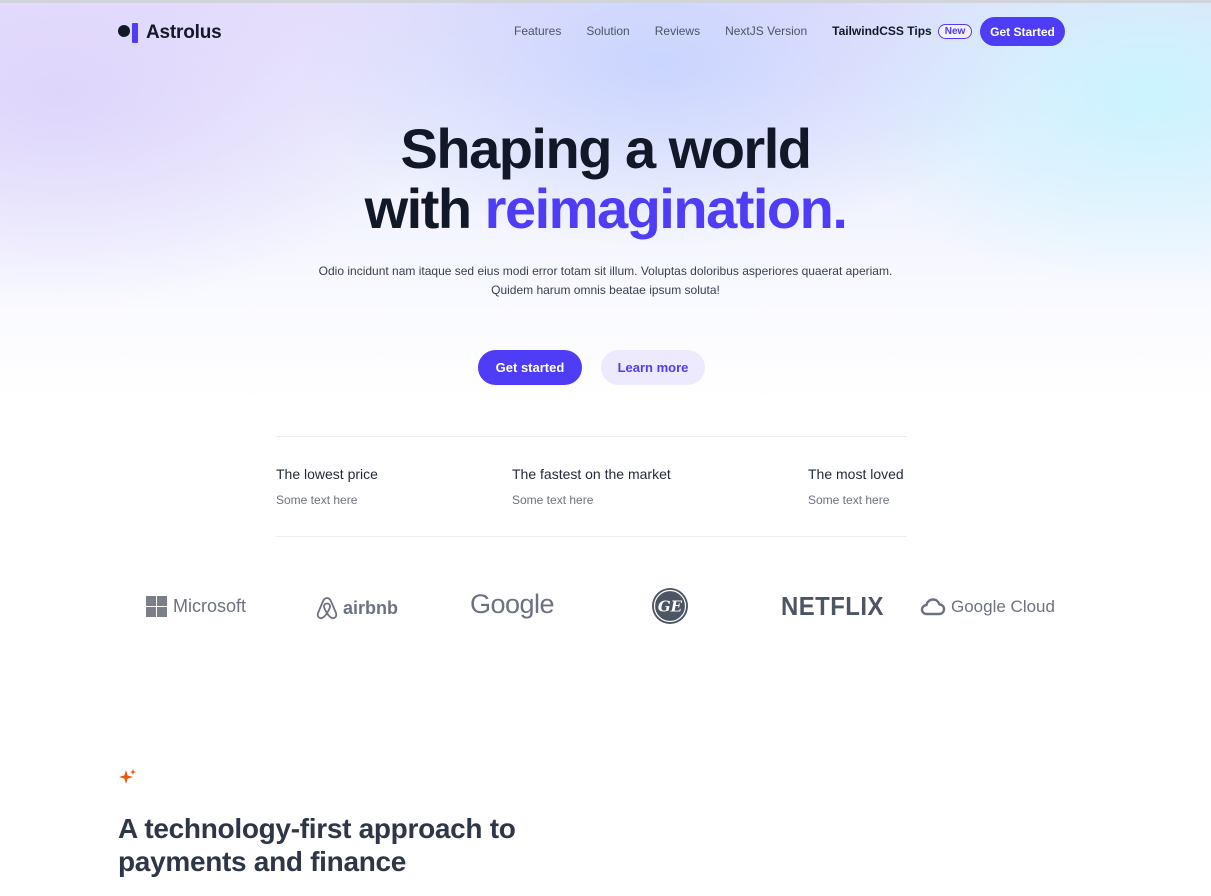  What do you see at coordinates (327, 608) in the screenshot?
I see `airbnb-logo-icon` at bounding box center [327, 608].